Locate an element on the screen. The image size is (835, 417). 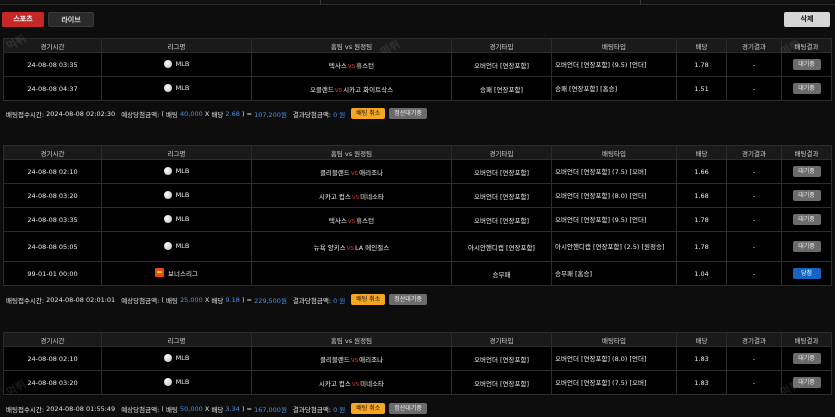
column-header: 리그명 is located at coordinates (176, 339).